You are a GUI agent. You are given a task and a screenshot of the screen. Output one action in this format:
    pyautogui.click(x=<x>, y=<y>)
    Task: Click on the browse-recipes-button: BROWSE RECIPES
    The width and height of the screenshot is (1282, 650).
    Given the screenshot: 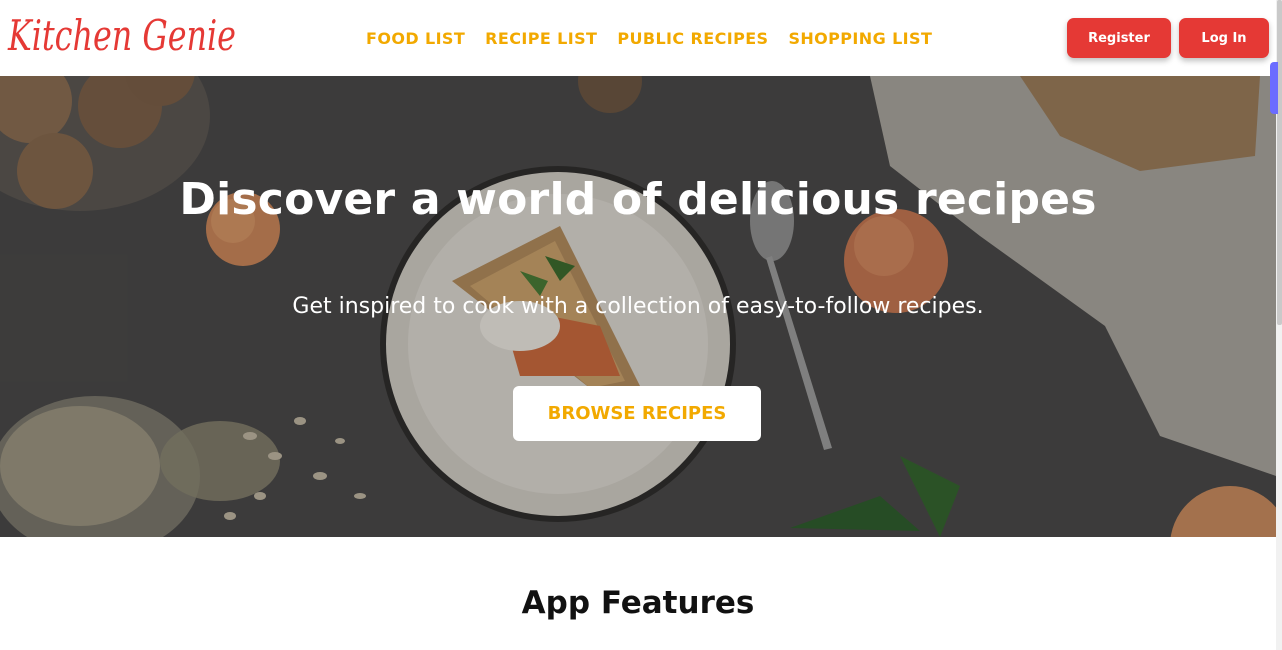 What is the action you would take?
    pyautogui.click(x=637, y=413)
    